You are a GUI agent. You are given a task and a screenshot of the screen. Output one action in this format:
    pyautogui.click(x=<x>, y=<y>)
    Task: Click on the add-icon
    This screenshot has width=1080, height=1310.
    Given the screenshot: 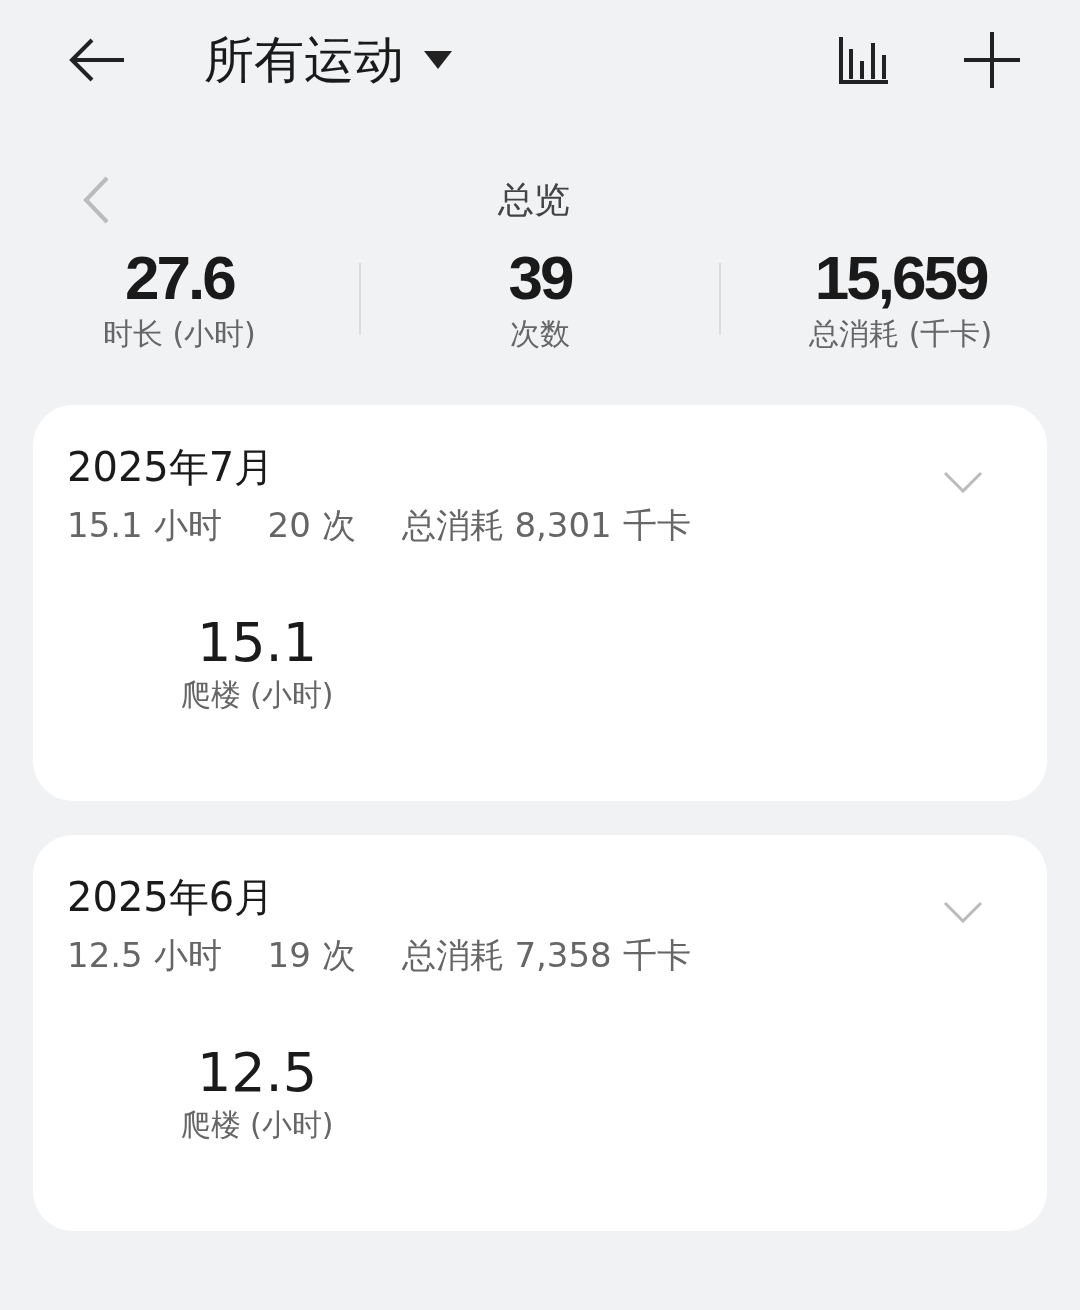 What is the action you would take?
    pyautogui.click(x=992, y=60)
    